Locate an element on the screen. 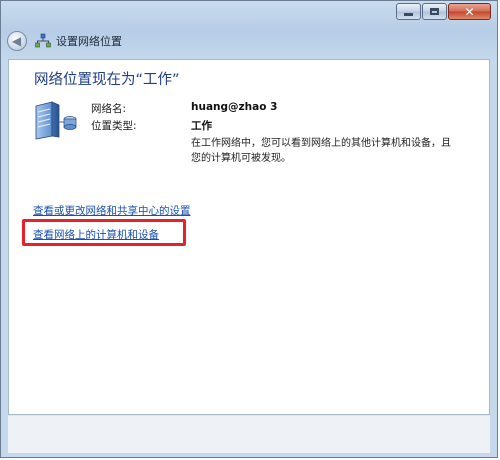 The height and width of the screenshot is (460, 500). maximize-button is located at coordinates (434, 11).